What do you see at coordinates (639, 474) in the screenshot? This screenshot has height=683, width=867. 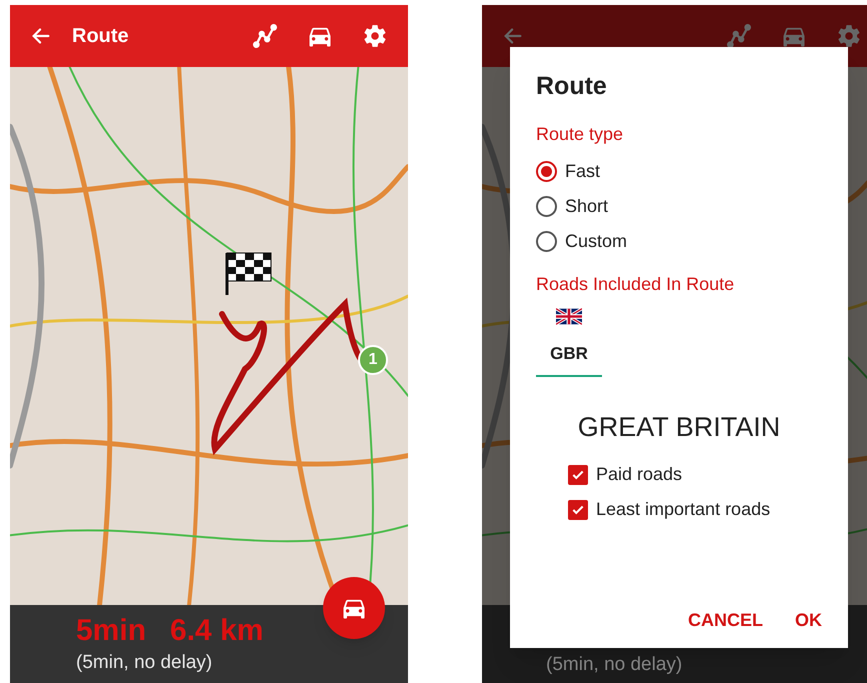 I see `checkbox-label: Paid roads` at bounding box center [639, 474].